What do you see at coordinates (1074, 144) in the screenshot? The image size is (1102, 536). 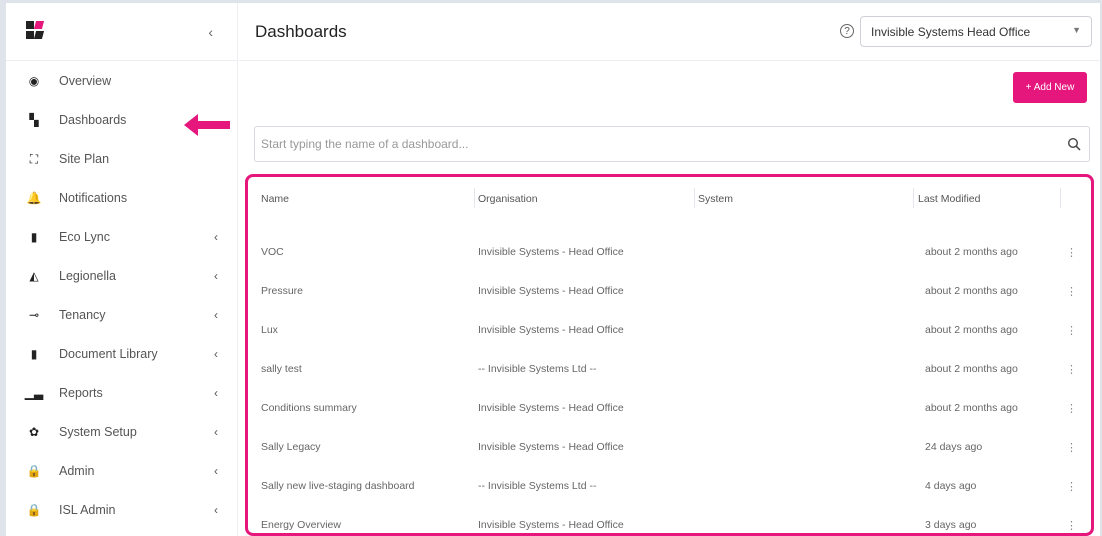 I see `search-icon` at bounding box center [1074, 144].